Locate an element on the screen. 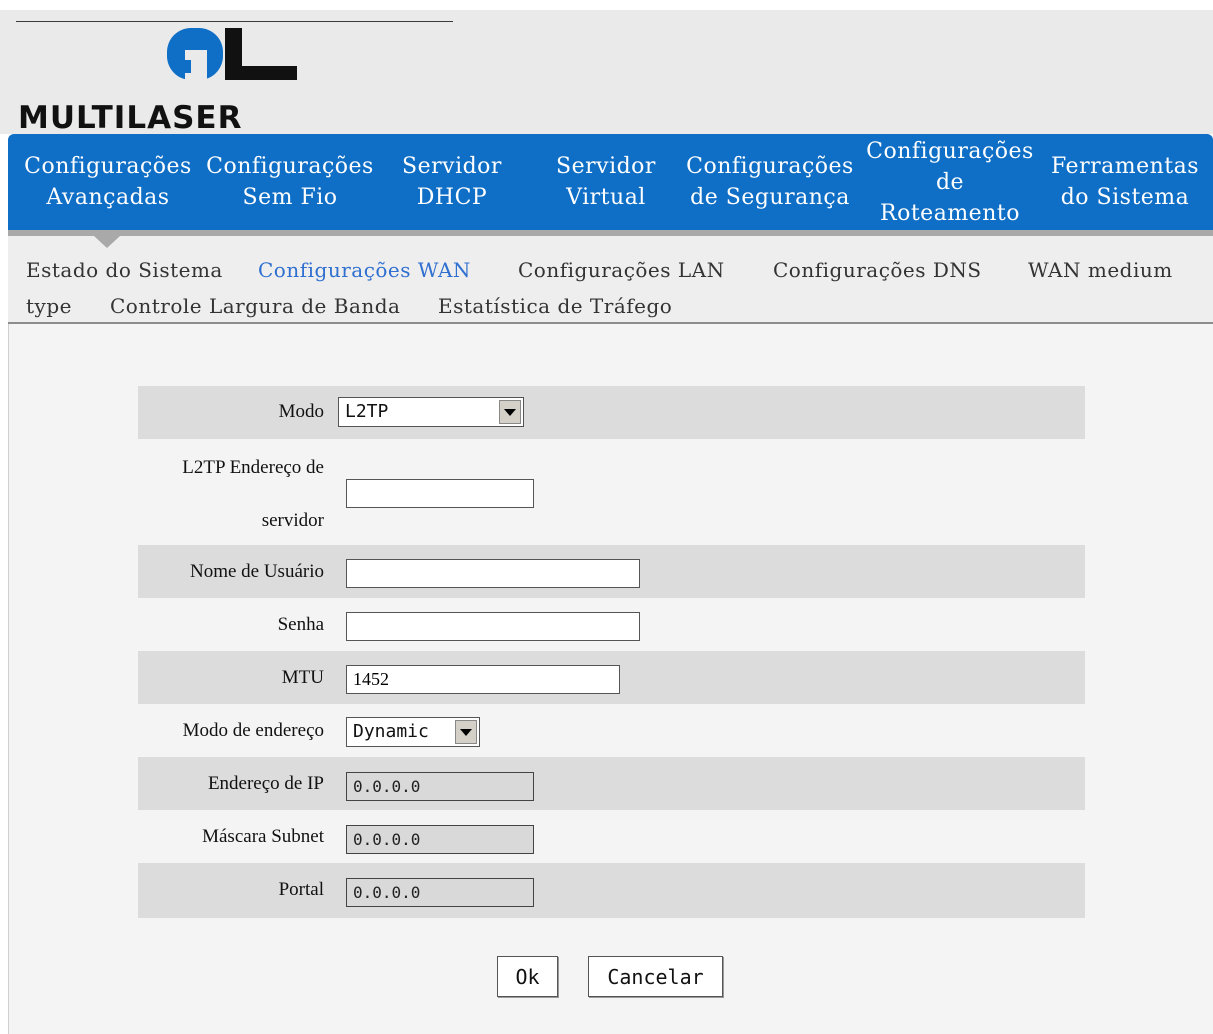 The width and height of the screenshot is (1213, 1034). form-row-mtu: MTU is located at coordinates (611, 677).